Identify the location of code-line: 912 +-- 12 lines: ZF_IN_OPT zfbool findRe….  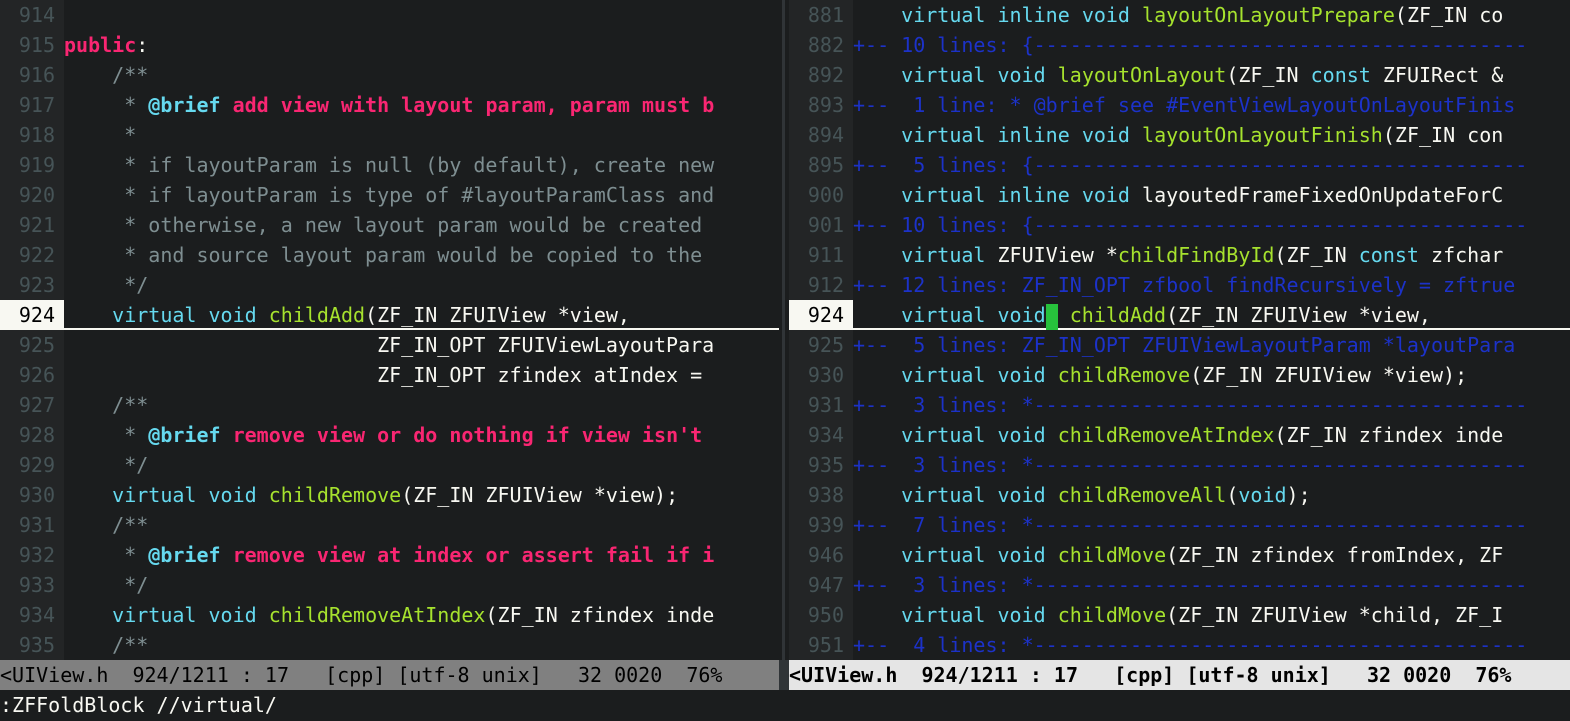
(1179, 285).